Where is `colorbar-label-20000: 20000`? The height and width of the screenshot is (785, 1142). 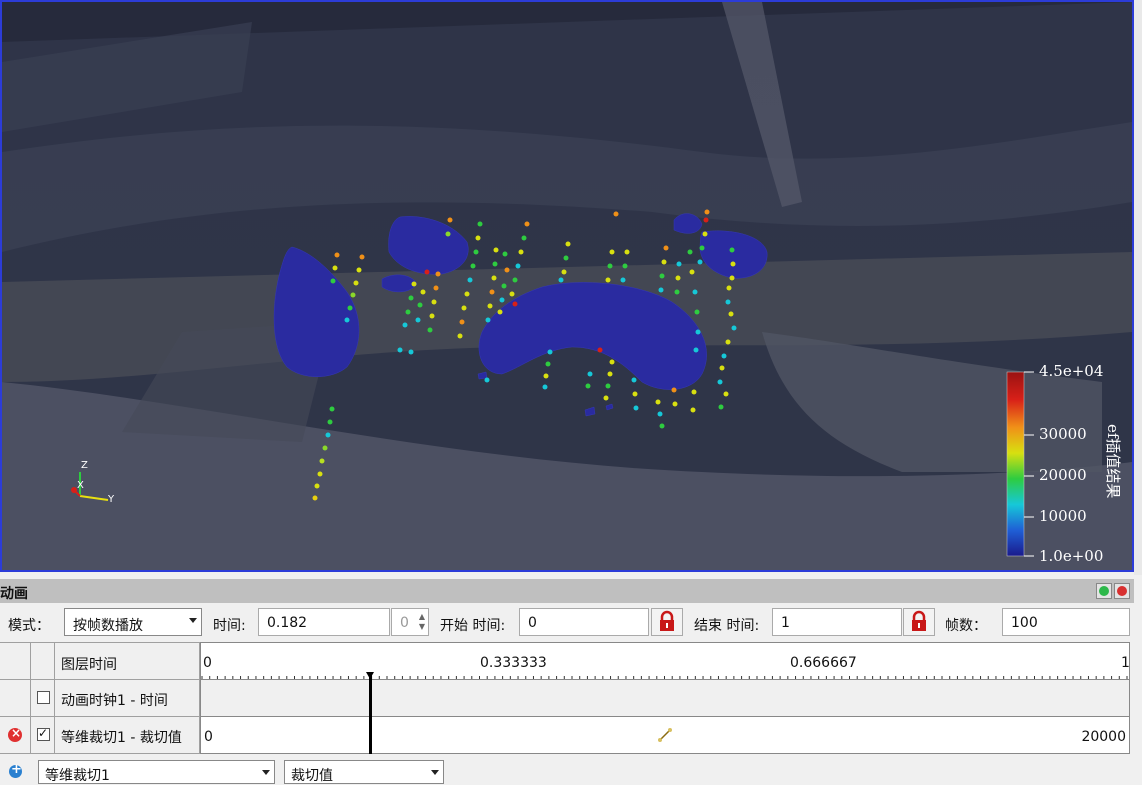 colorbar-label-20000: 20000 is located at coordinates (1063, 475).